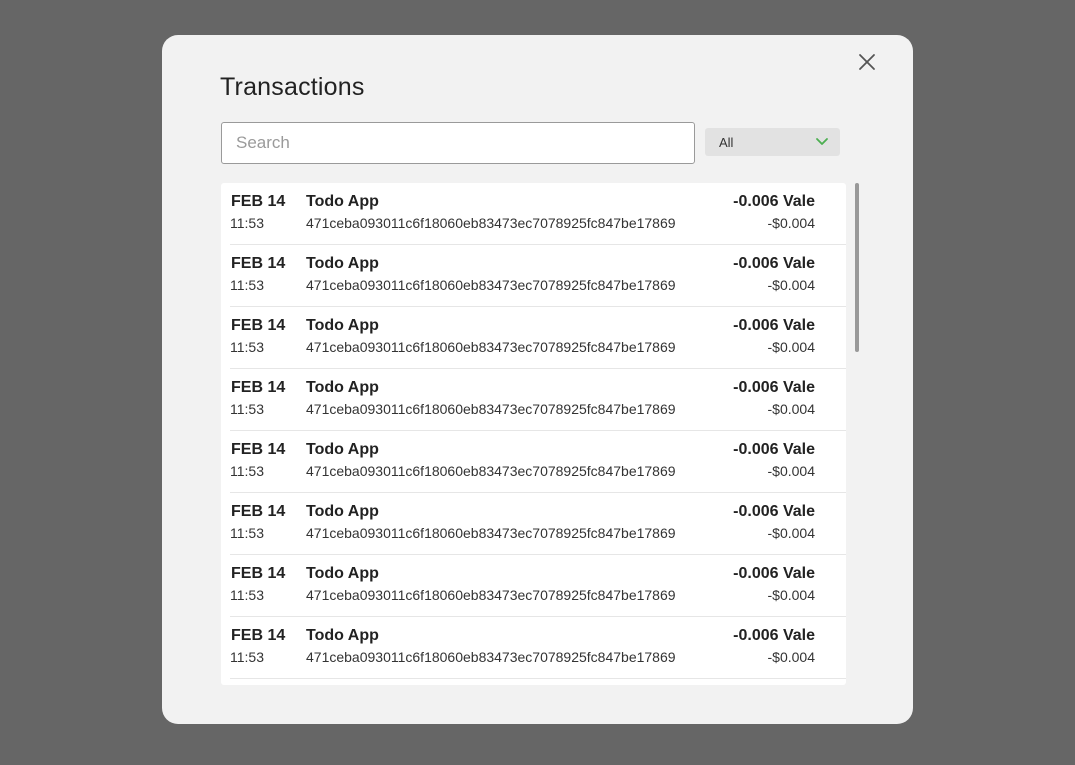 This screenshot has height=765, width=1075. I want to click on close-button, so click(867, 62).